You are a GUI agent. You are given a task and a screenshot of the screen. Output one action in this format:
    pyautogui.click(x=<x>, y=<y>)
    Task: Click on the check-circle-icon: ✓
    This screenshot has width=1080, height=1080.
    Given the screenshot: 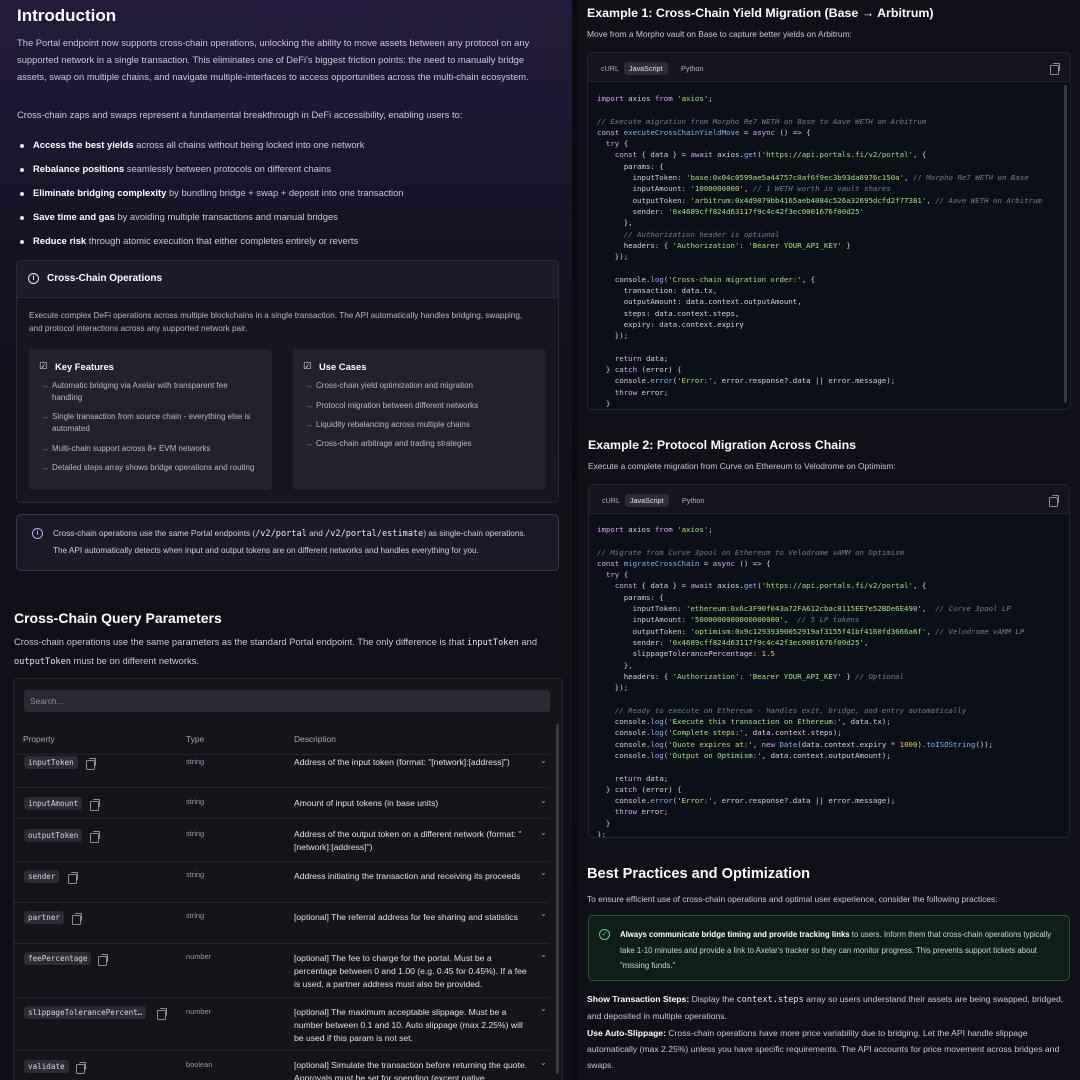 What is the action you would take?
    pyautogui.click(x=604, y=934)
    